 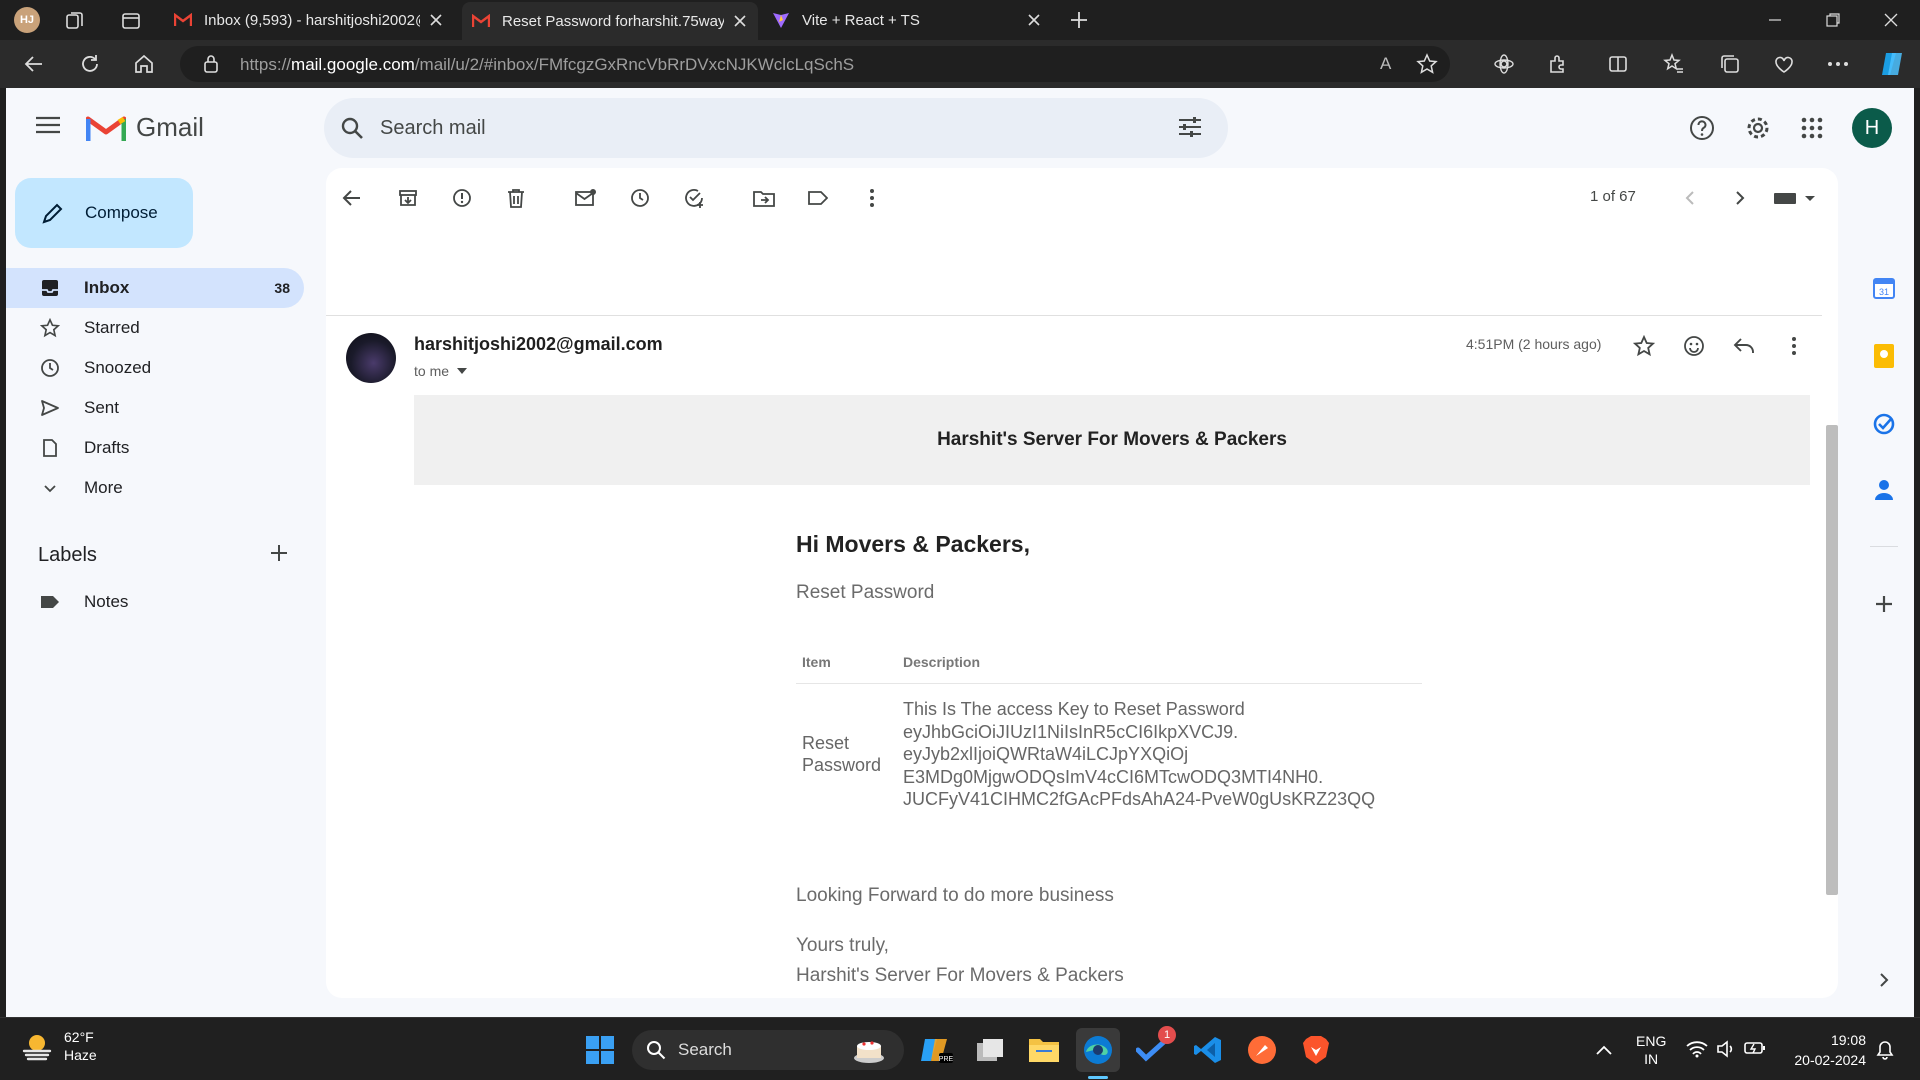 I want to click on profile-avatar: HJ, so click(x=27, y=20).